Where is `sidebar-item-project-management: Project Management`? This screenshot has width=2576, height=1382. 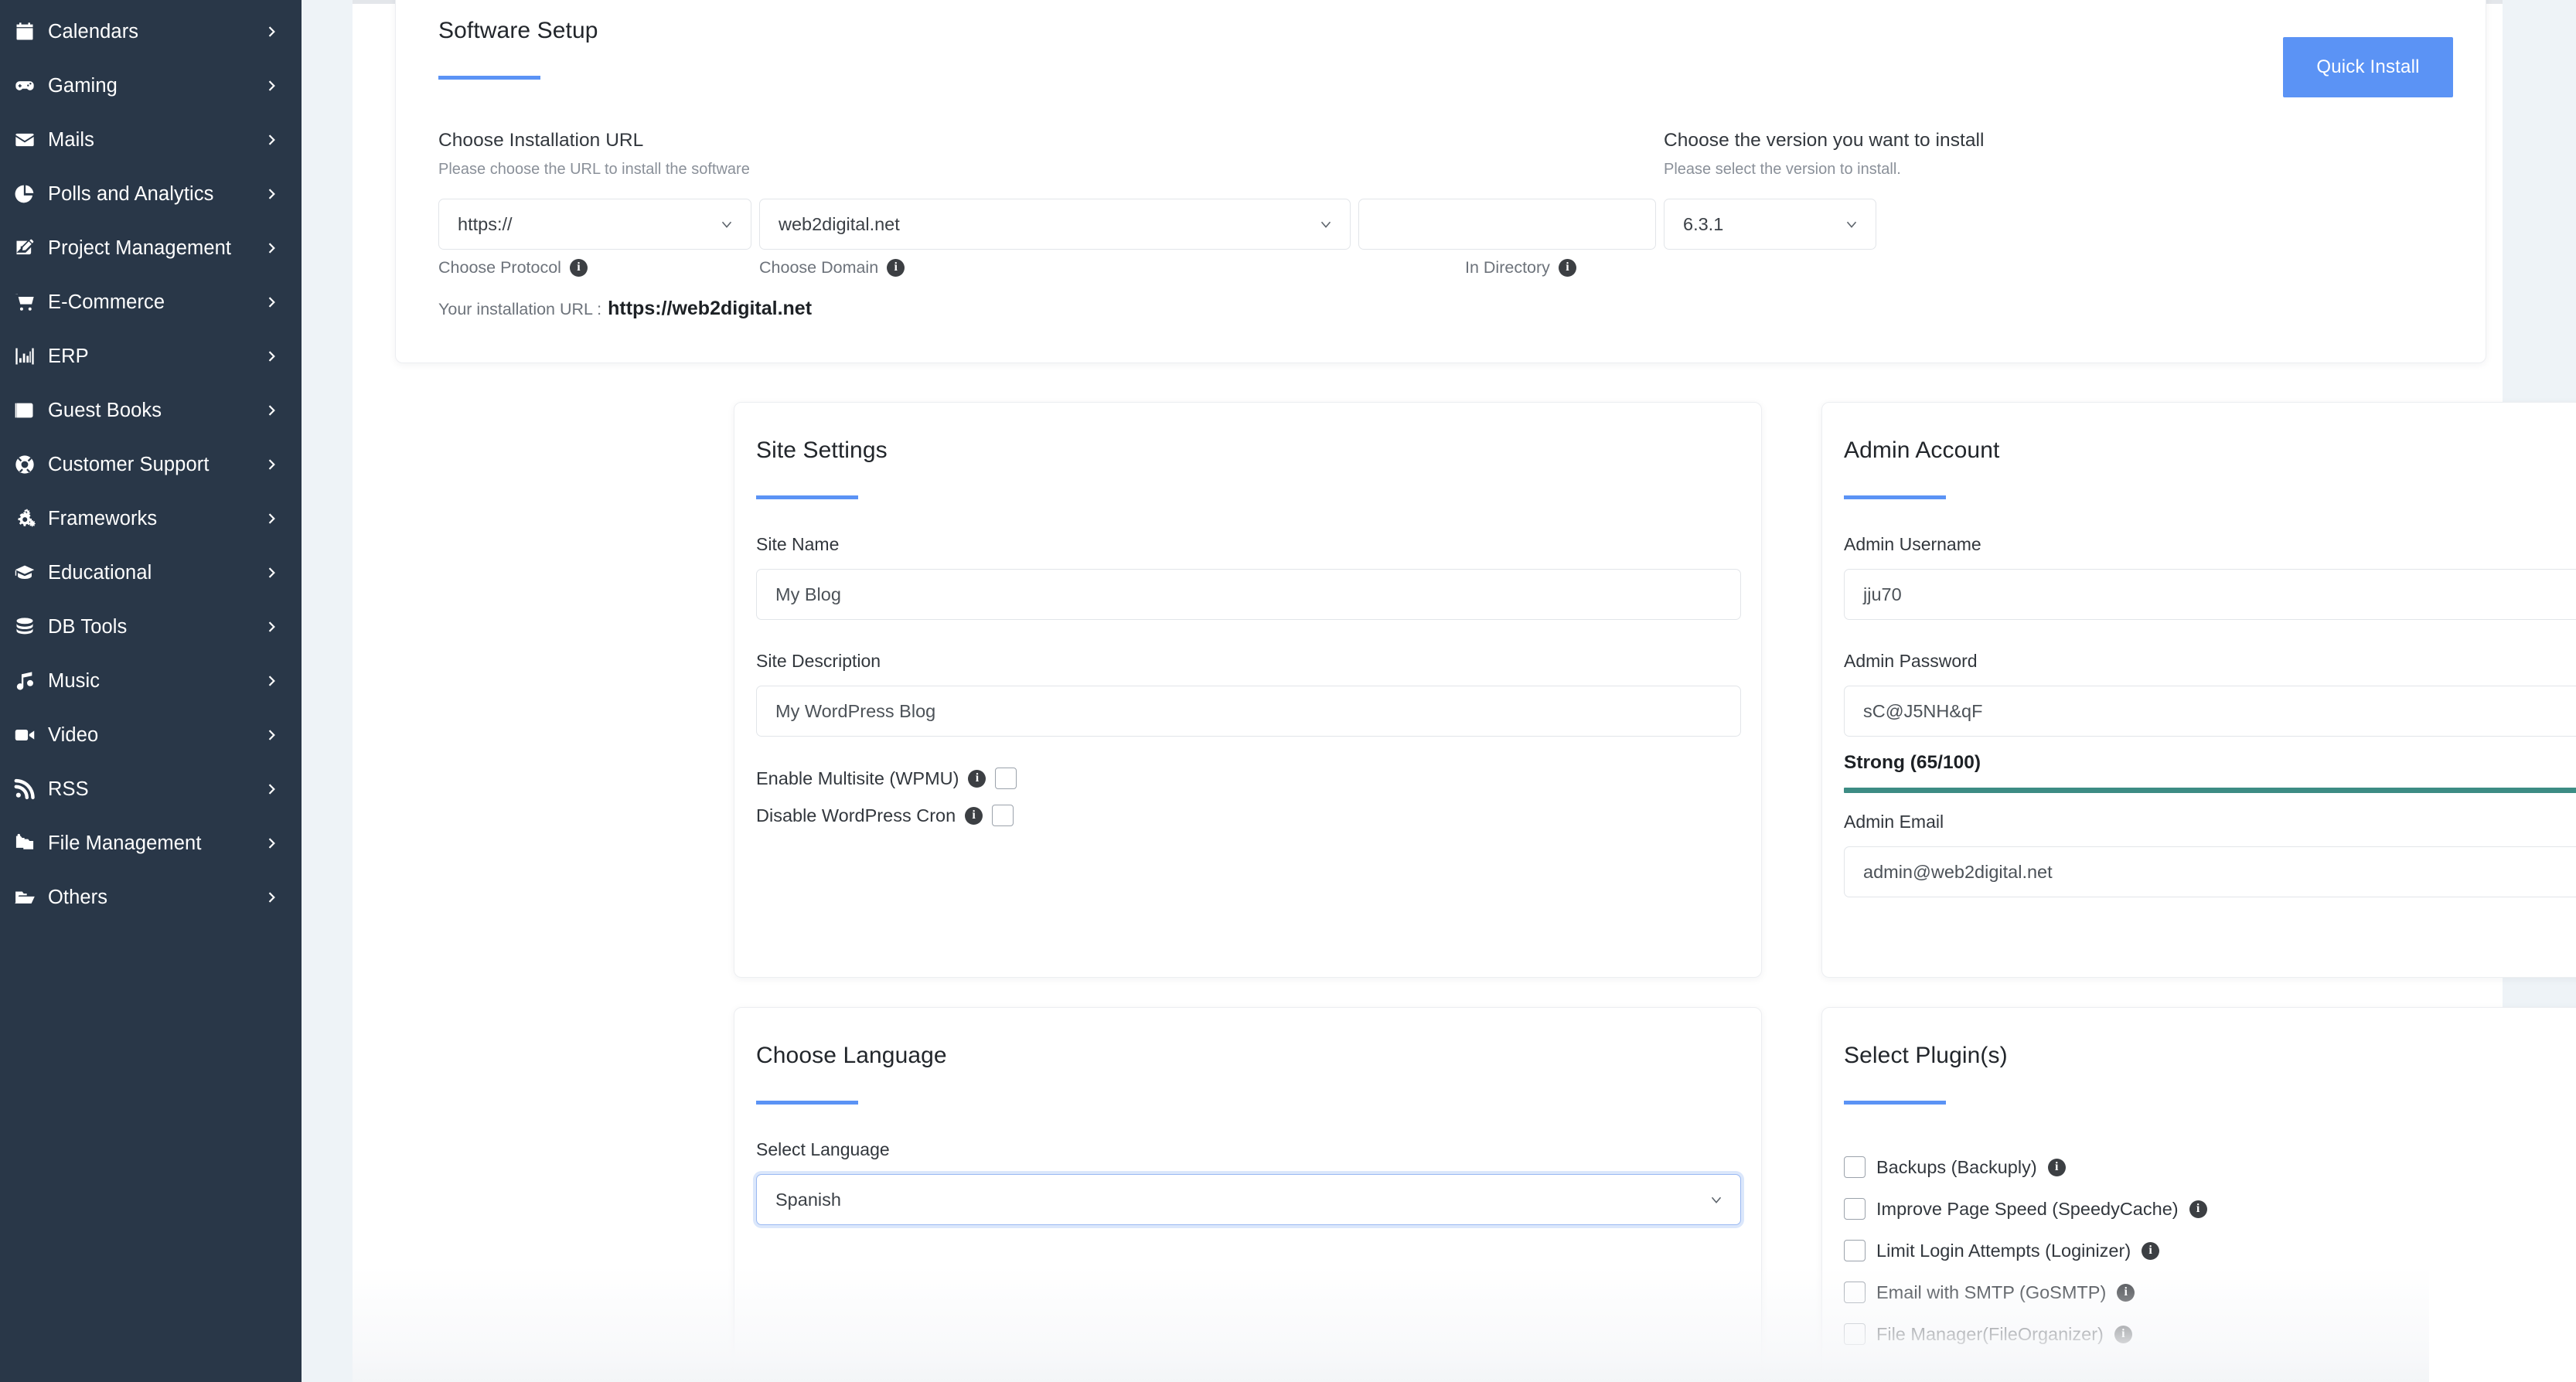
sidebar-item-project-management: Project Management is located at coordinates (151, 248).